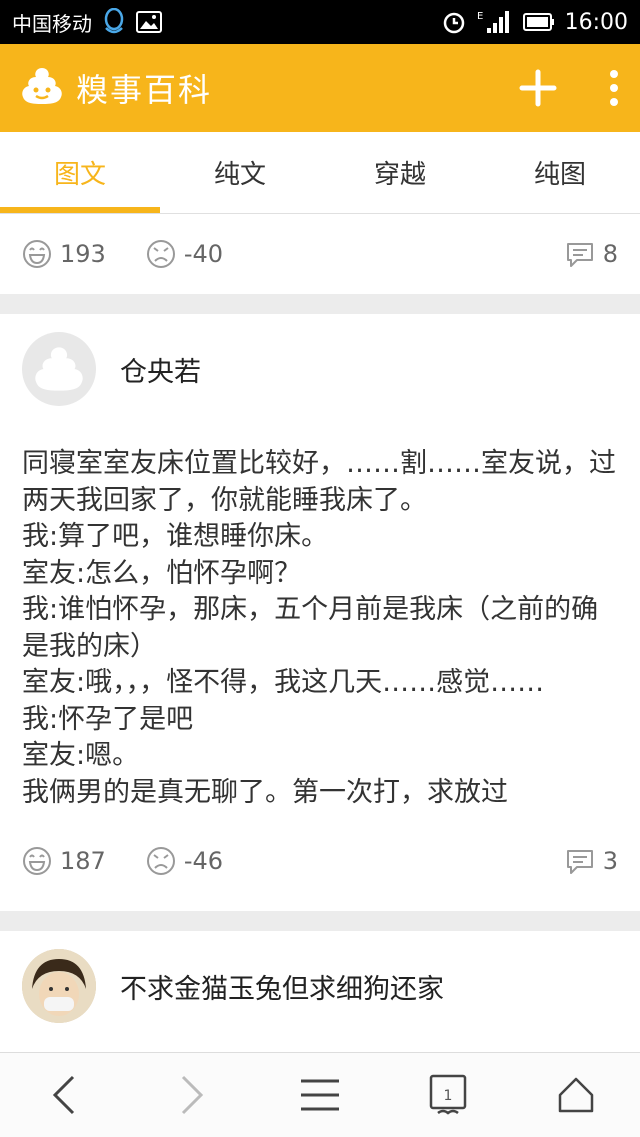 The height and width of the screenshot is (1137, 640). I want to click on forward-button, so click(192, 1095).